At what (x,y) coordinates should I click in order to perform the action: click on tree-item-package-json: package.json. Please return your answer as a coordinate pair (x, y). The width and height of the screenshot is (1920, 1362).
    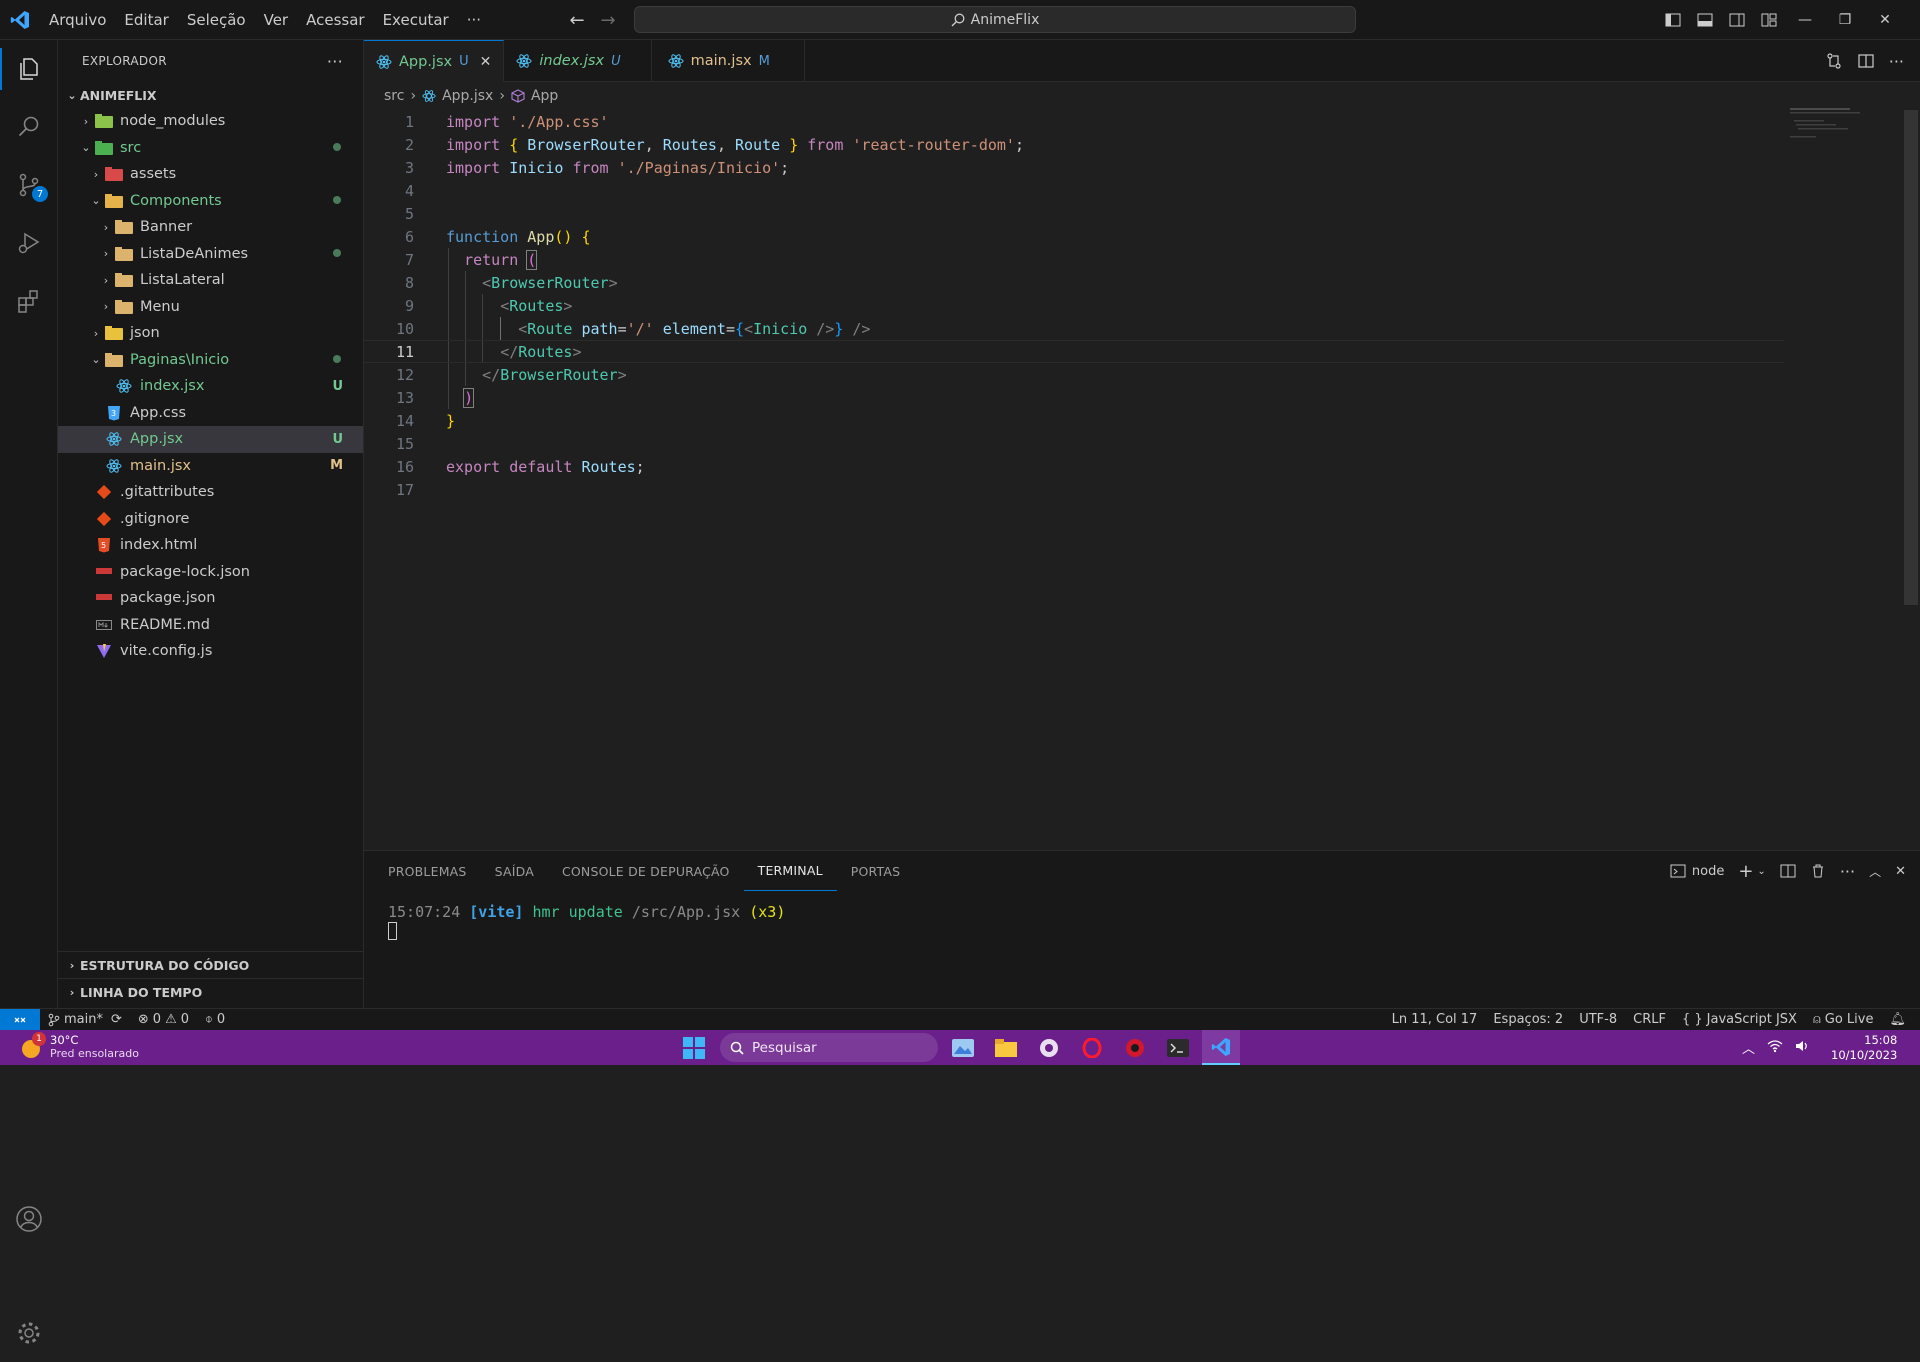
    Looking at the image, I should click on (210, 598).